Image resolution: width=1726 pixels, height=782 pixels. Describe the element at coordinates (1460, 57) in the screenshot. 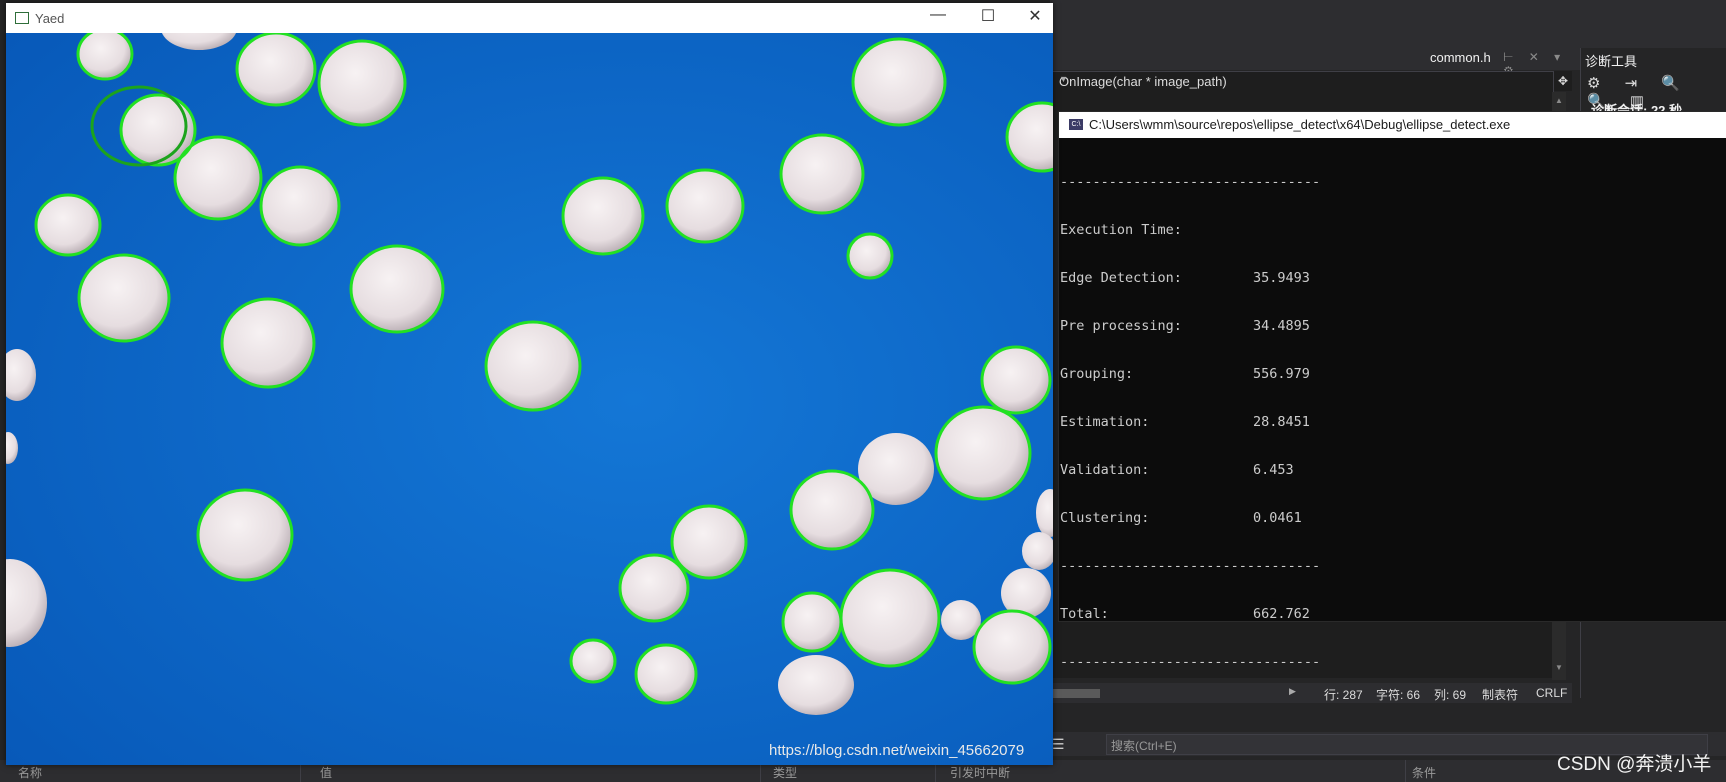

I see `tab-common-h: common.h` at that location.